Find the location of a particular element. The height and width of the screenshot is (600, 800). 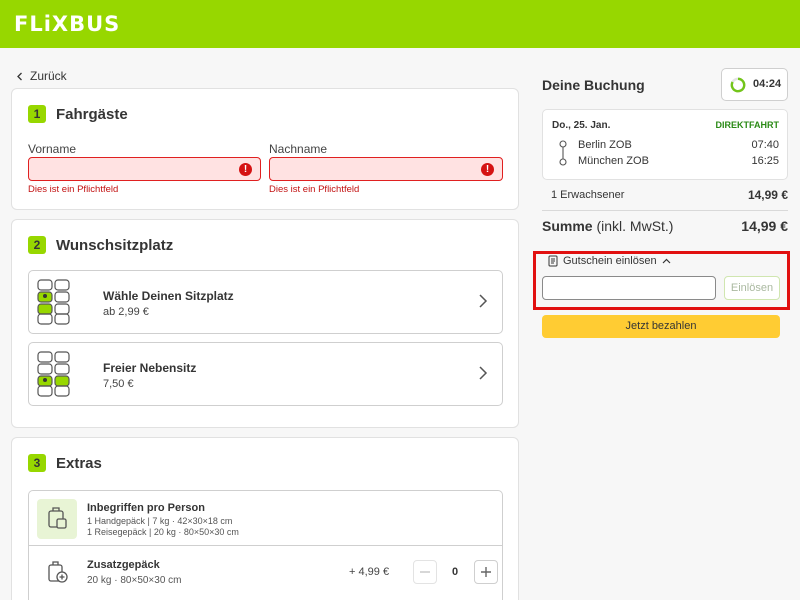

passenger-line-label: 1 Erwachsener is located at coordinates (588, 195).